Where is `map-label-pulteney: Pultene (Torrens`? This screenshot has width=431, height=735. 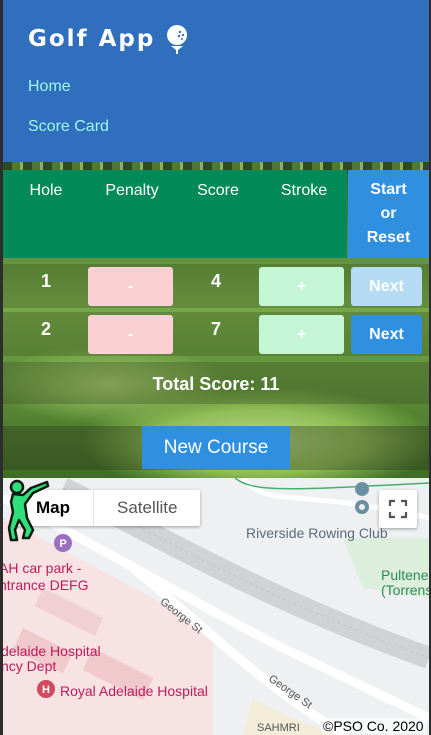
map-label-pulteney: Pultene (Torrens is located at coordinates (405, 583).